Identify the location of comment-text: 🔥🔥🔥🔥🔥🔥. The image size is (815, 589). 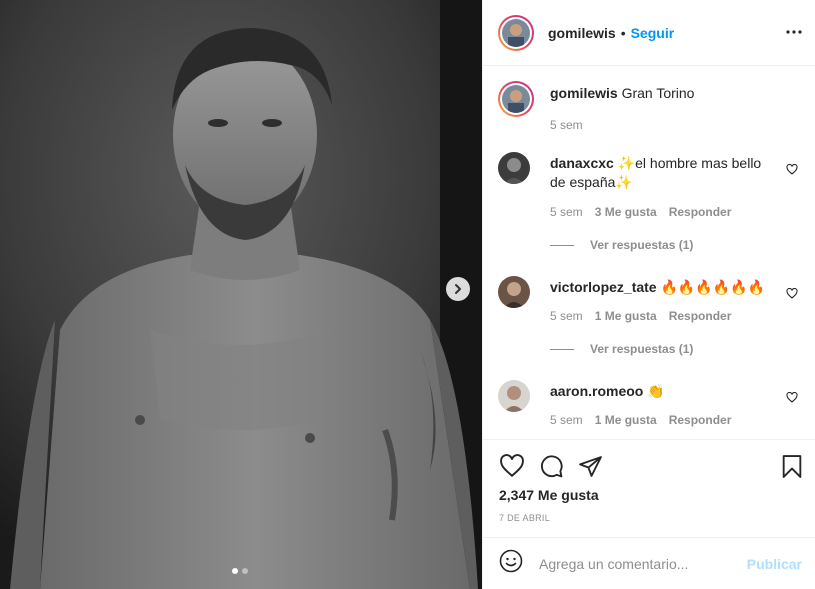
(713, 287).